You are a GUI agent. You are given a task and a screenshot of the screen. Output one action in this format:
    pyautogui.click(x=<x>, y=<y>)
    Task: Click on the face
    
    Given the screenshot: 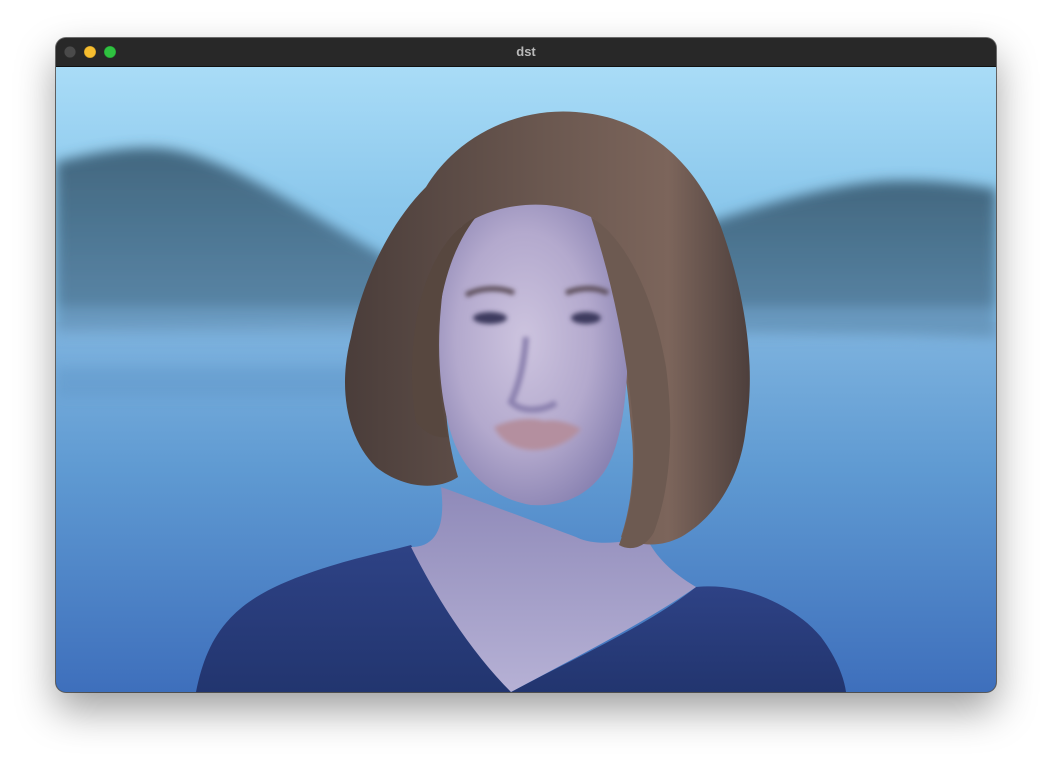 What is the action you would take?
    pyautogui.click(x=533, y=355)
    